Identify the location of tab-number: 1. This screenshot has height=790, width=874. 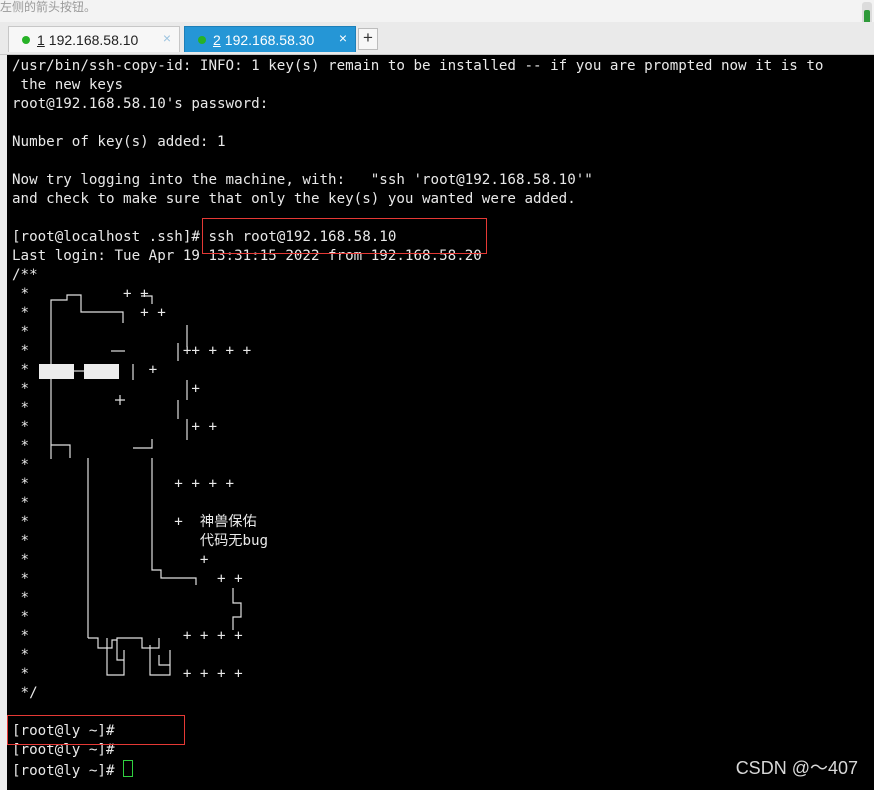
(41, 39).